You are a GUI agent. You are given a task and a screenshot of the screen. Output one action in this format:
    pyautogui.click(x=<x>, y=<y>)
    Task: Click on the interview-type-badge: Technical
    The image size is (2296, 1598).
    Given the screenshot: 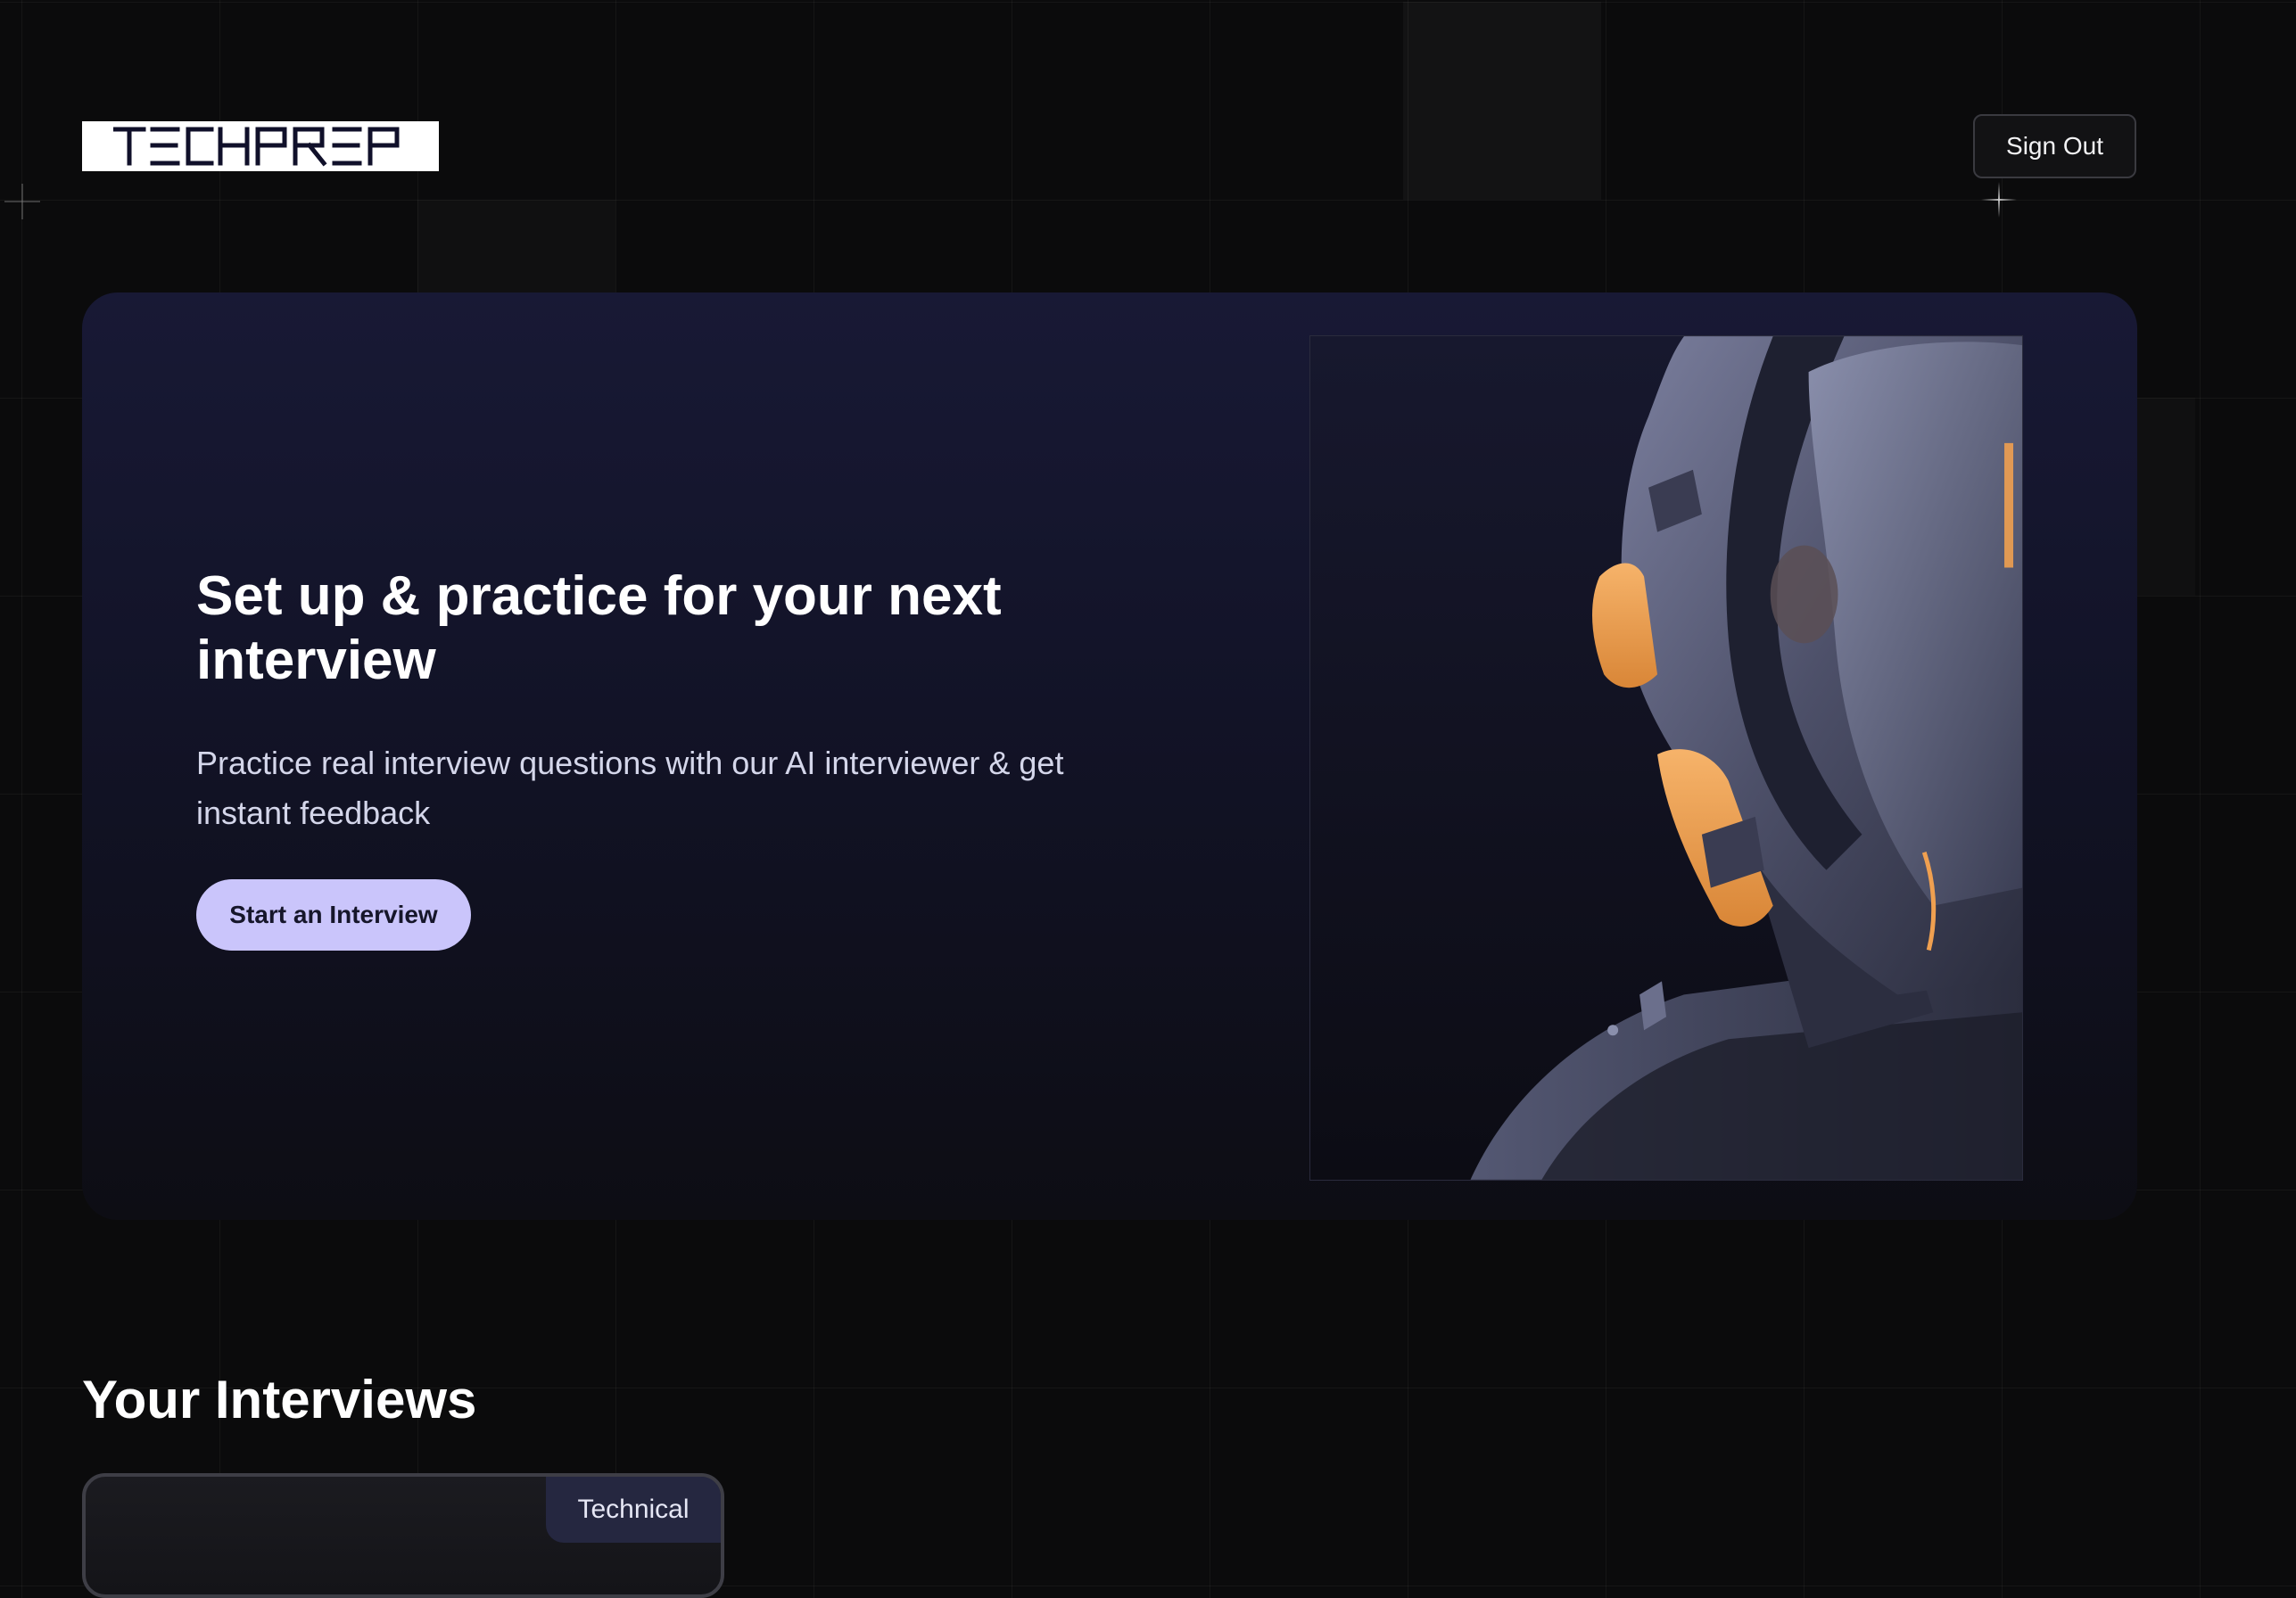 What is the action you would take?
    pyautogui.click(x=633, y=1510)
    